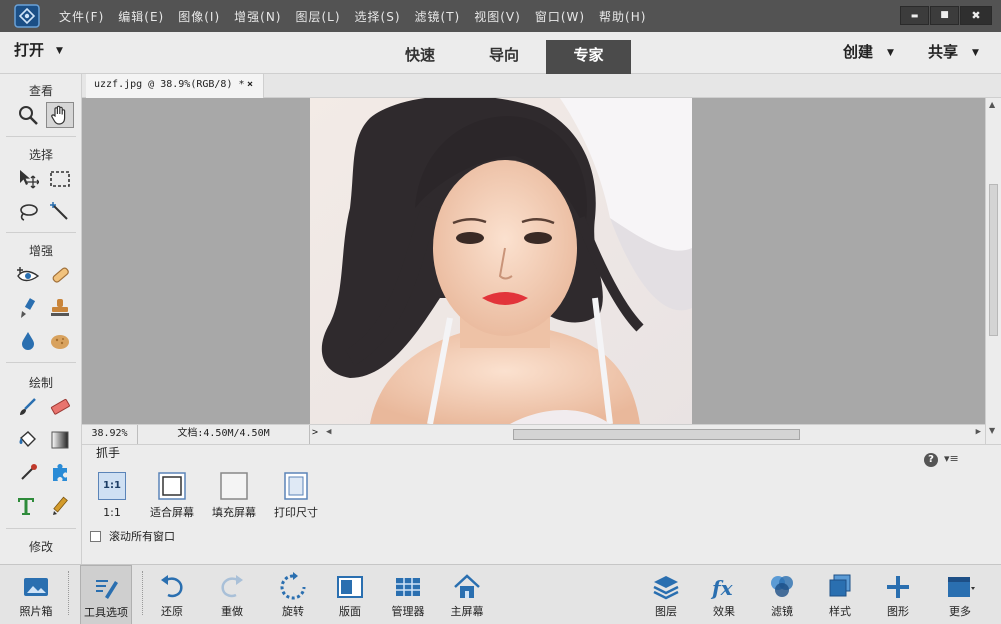 The width and height of the screenshot is (1001, 624). Describe the element at coordinates (106, 588) in the screenshot. I see `tool-options-icon` at that location.